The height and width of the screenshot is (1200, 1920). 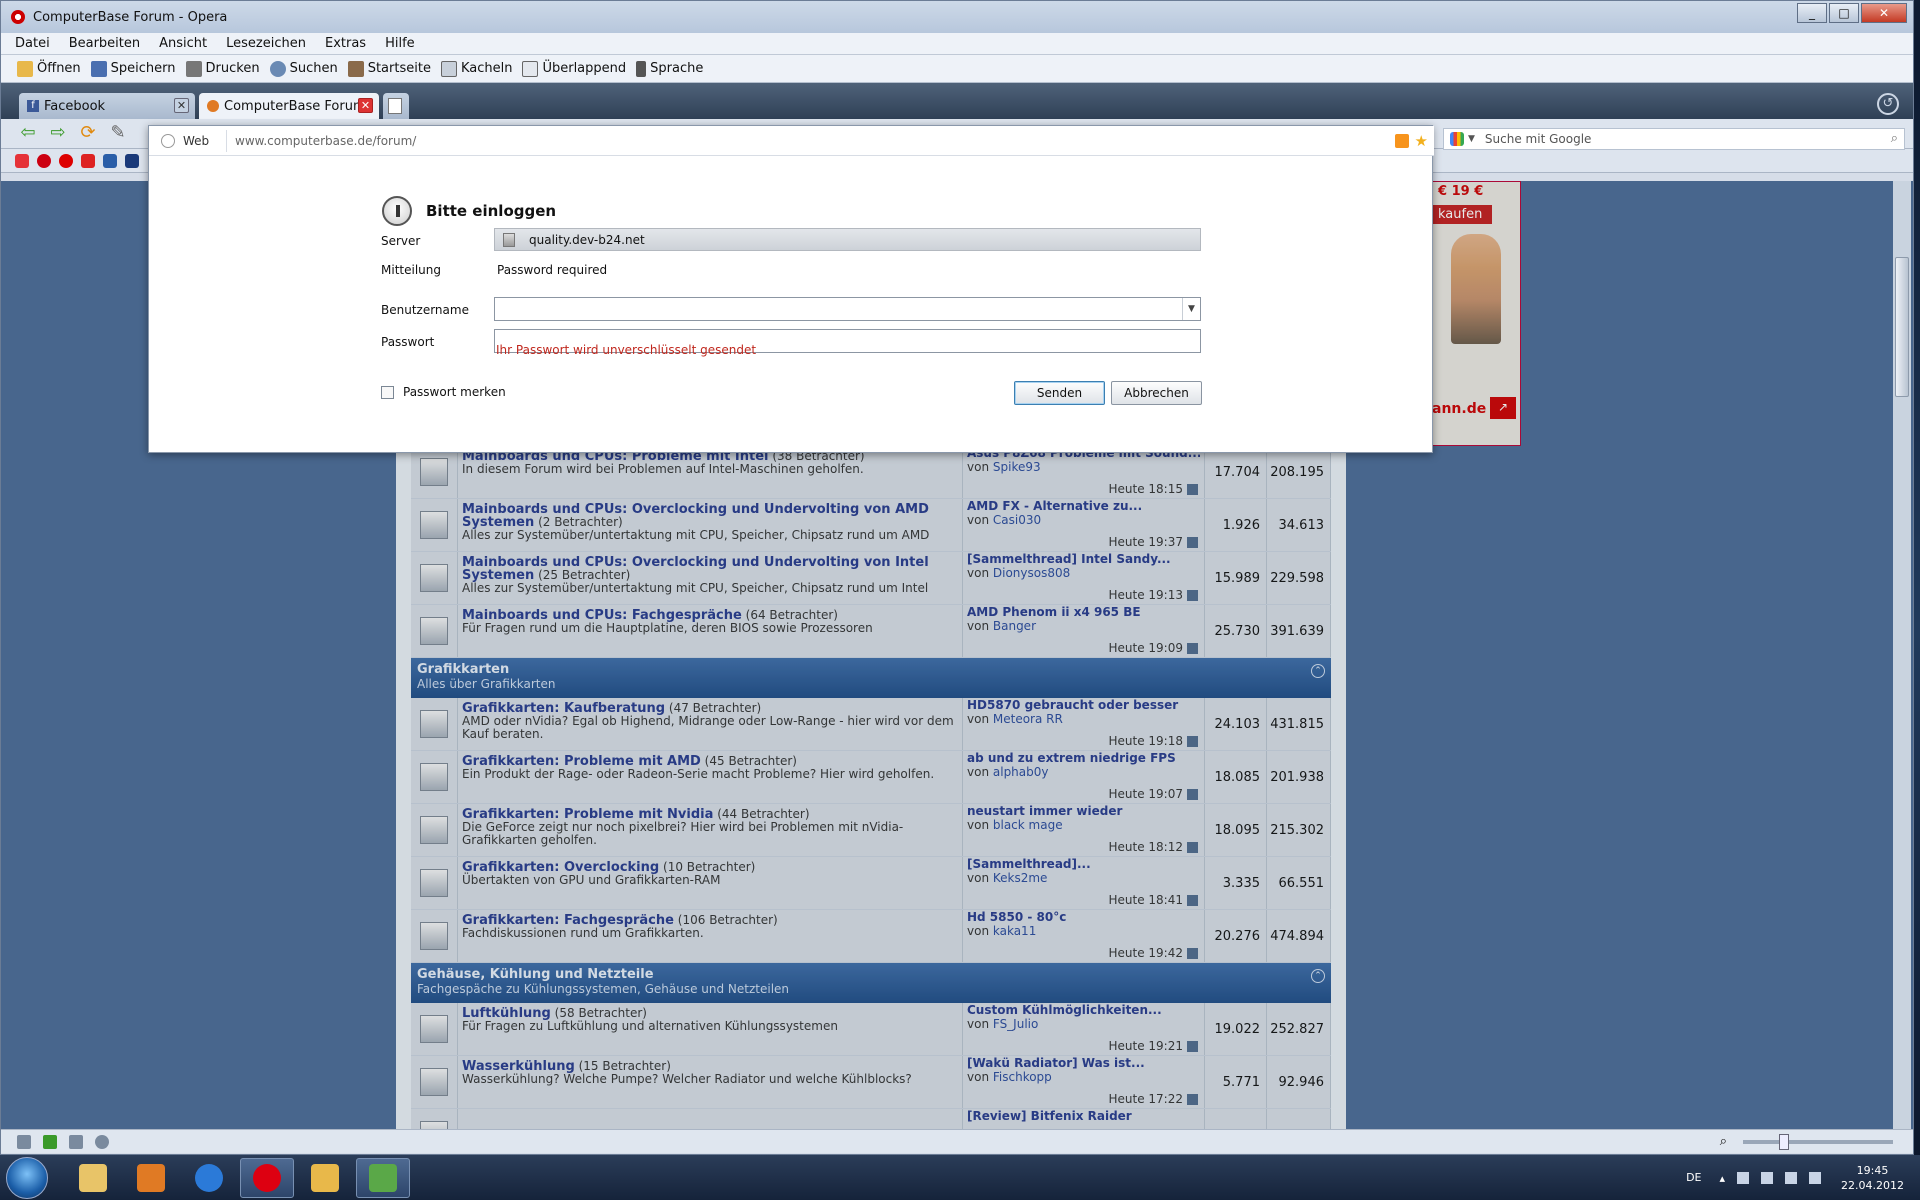 I want to click on zoom-slider, so click(x=1818, y=1141).